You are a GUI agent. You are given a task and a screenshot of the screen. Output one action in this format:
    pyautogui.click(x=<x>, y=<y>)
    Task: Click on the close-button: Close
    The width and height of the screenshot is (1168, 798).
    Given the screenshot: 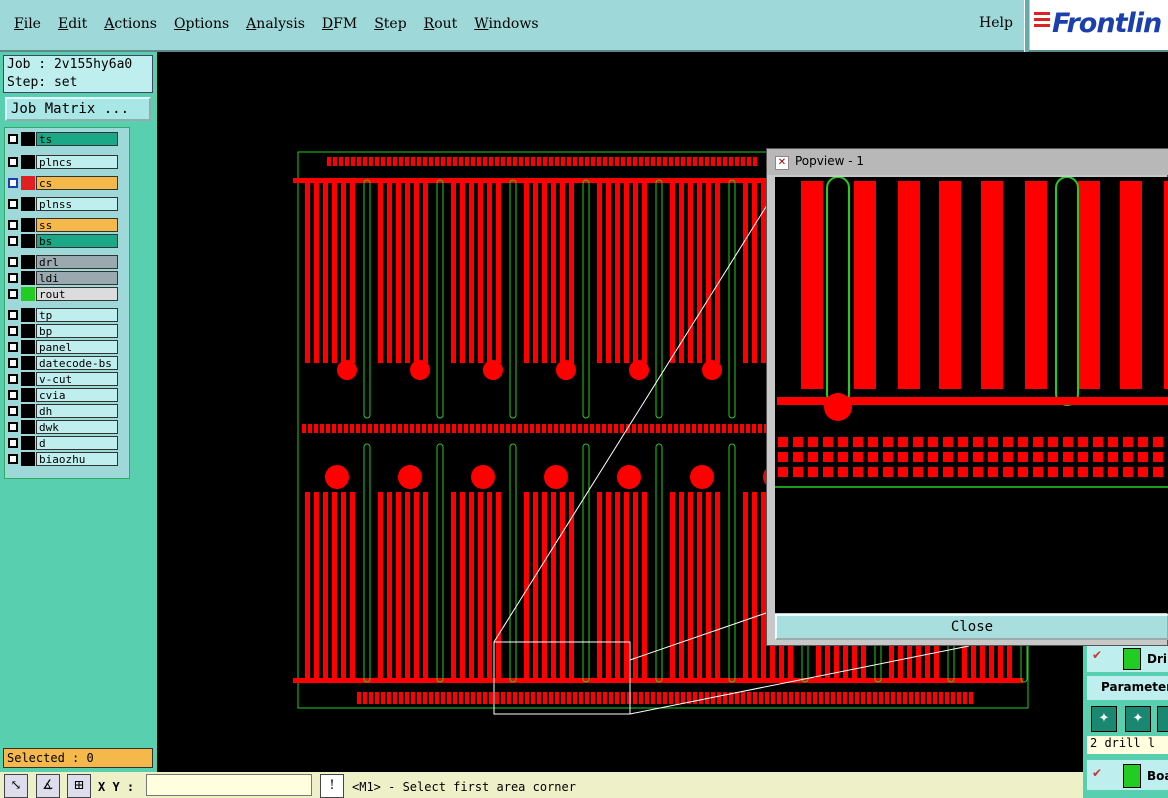 What is the action you would take?
    pyautogui.click(x=971, y=627)
    